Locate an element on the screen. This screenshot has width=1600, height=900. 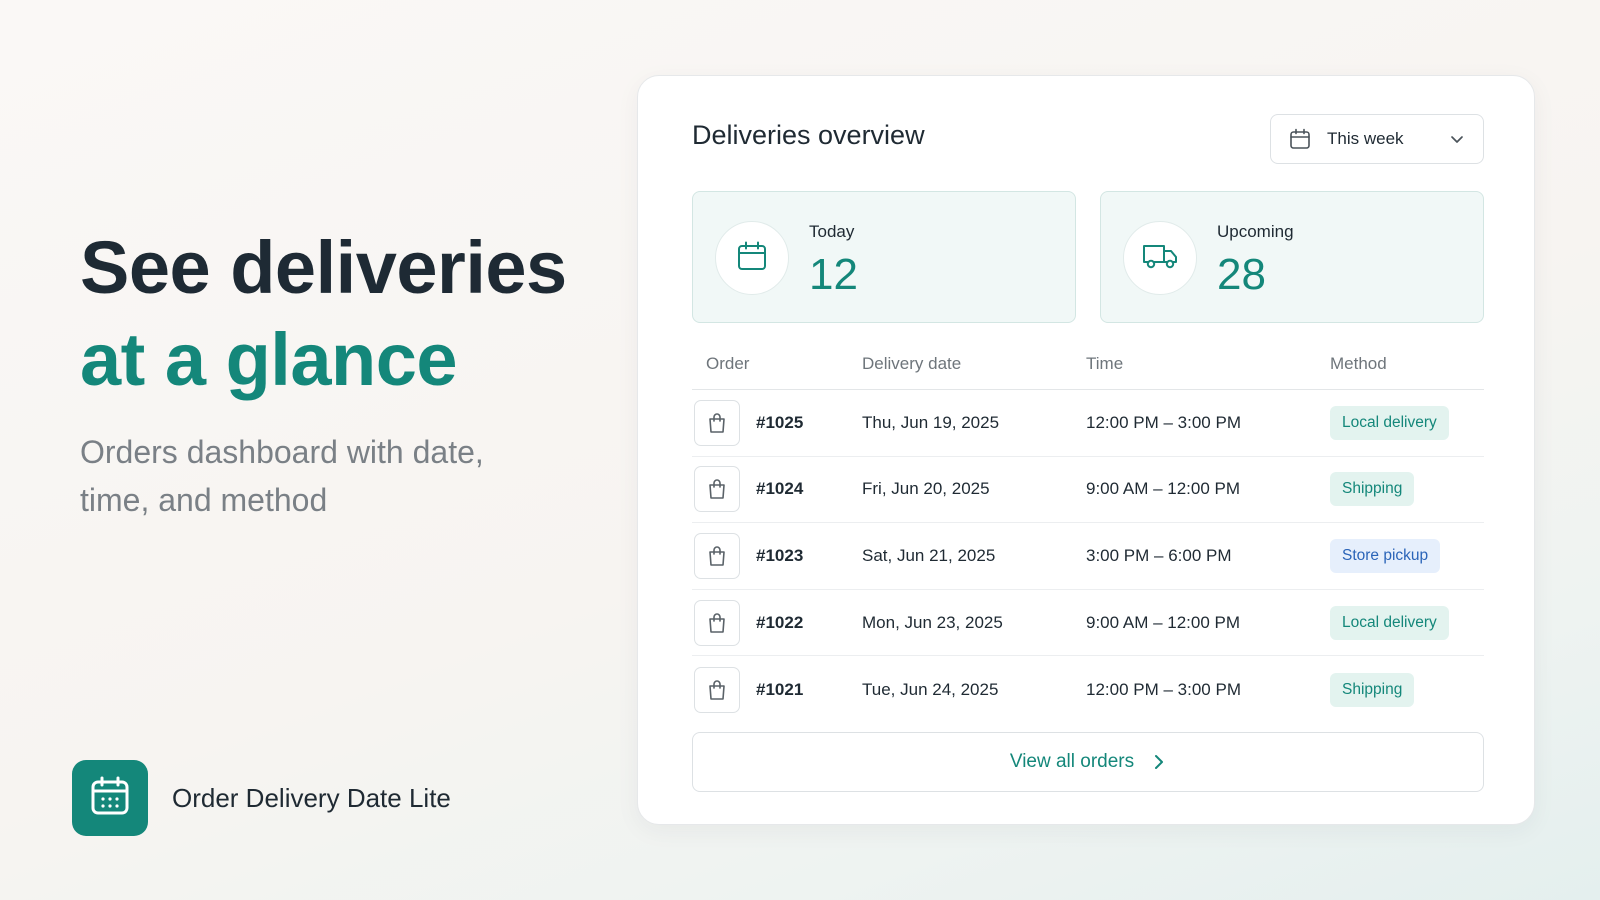
hero-headline-line2: at a glance is located at coordinates (269, 359).